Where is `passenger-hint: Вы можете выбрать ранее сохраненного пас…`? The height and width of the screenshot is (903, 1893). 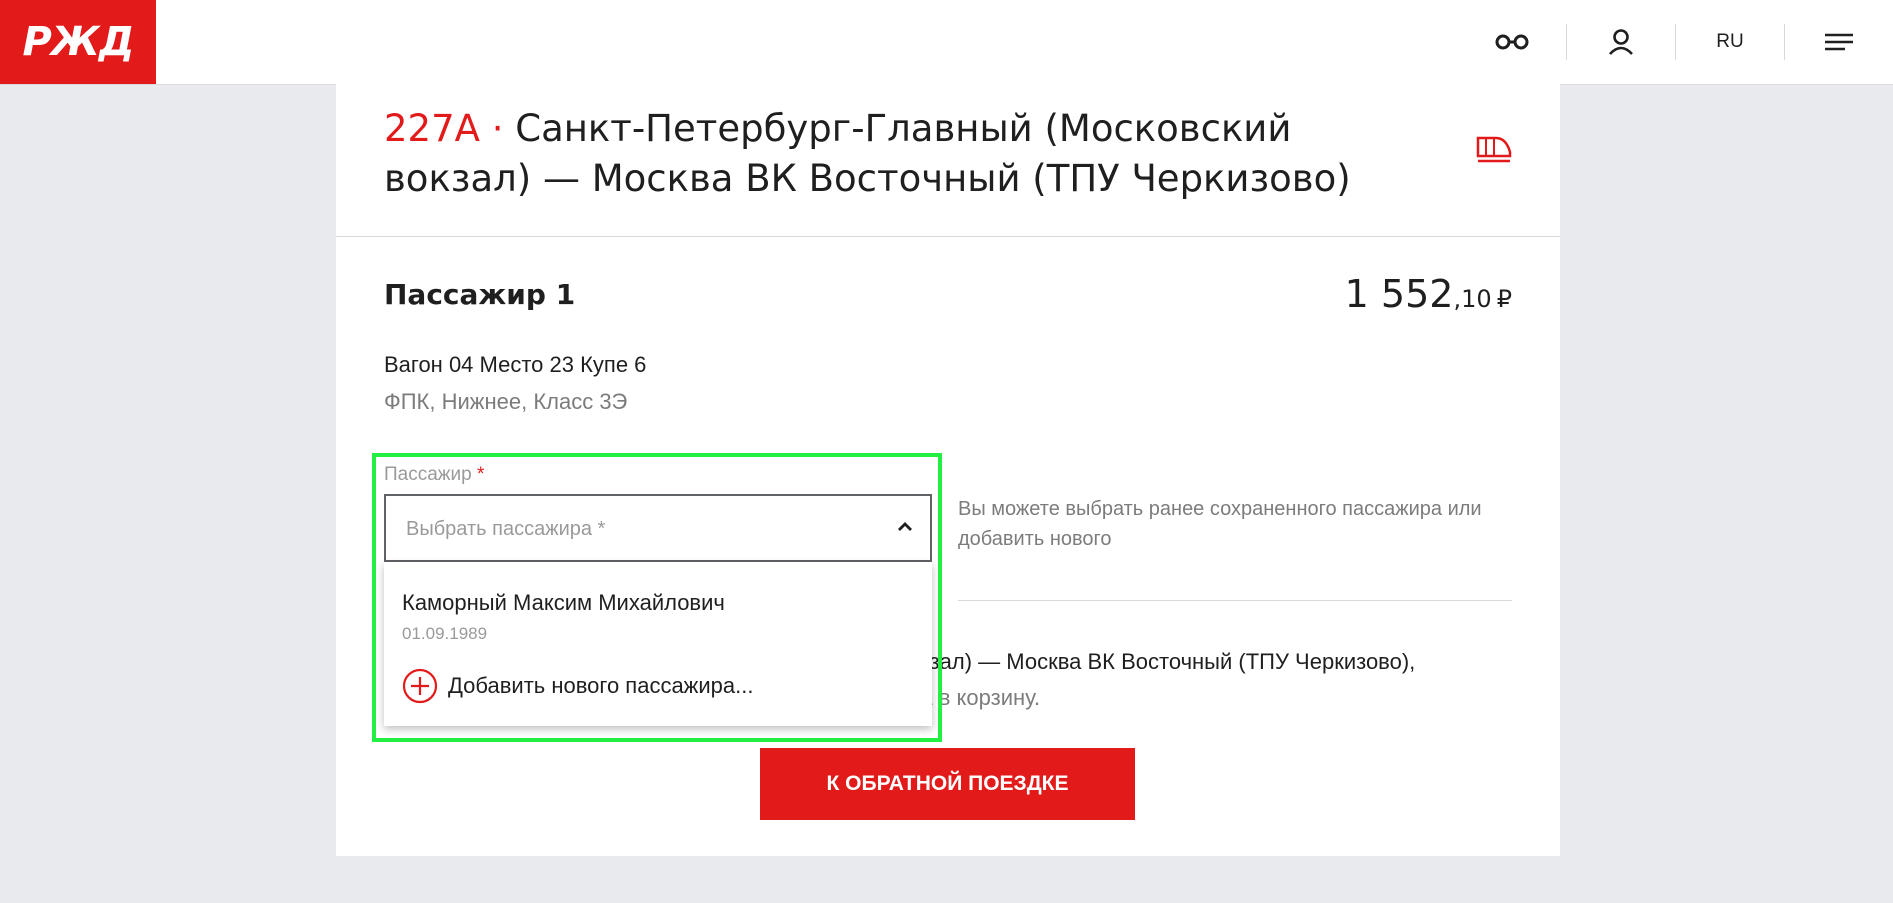
passenger-hint: Вы можете выбрать ранее сохраненного пас… is located at coordinates (1220, 524).